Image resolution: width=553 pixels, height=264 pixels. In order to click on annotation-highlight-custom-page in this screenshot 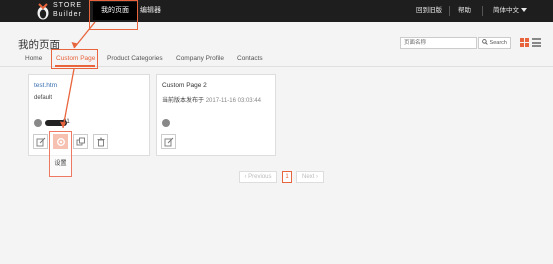, I will do `click(74, 59)`.